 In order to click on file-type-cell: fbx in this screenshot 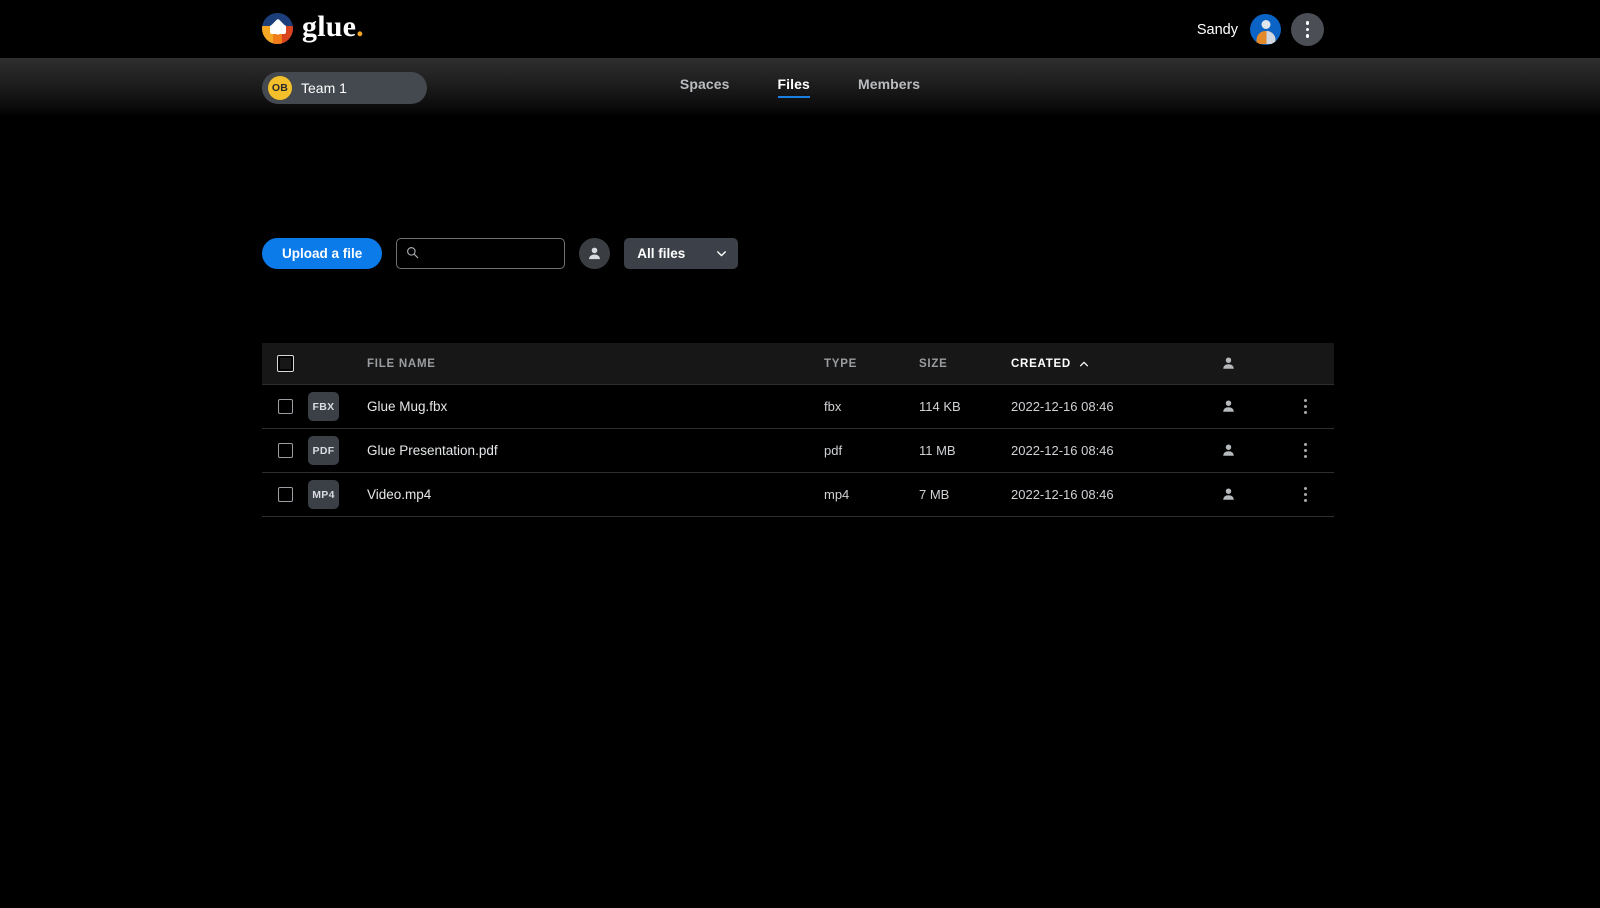, I will do `click(833, 406)`.